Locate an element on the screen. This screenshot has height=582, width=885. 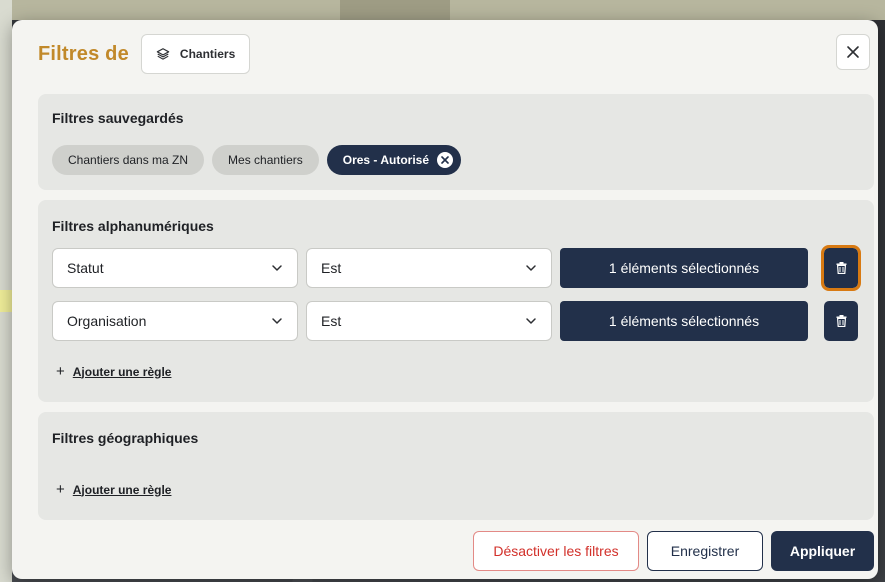
modal-title: Filtres de is located at coordinates (83, 53).